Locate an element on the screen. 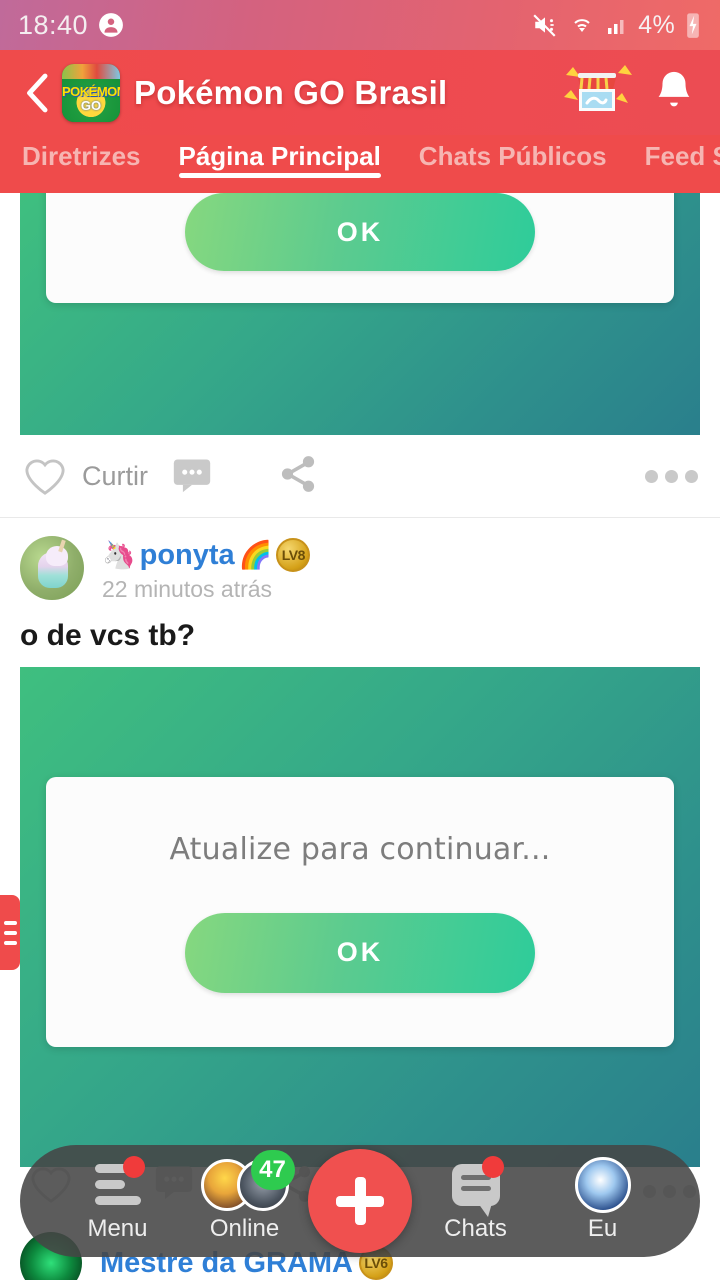  battery-percent: 4% is located at coordinates (656, 24).